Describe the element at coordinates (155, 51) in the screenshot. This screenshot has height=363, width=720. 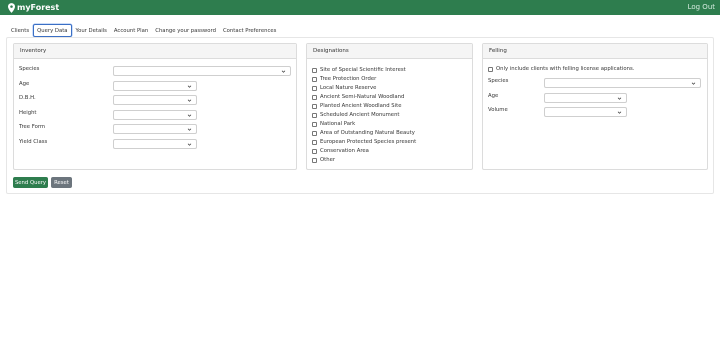
I see `inventory-panel-title: Inventory` at that location.